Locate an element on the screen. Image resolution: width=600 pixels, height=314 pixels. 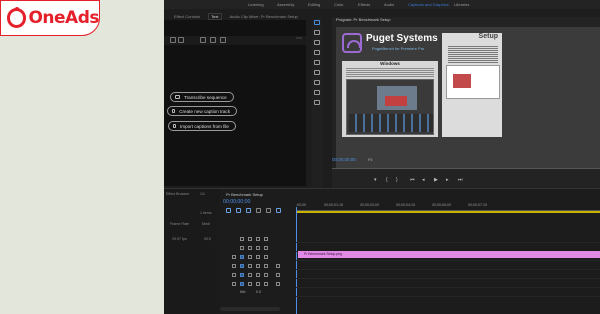
add-marker-timeline-icon is located at coordinates (258, 210).